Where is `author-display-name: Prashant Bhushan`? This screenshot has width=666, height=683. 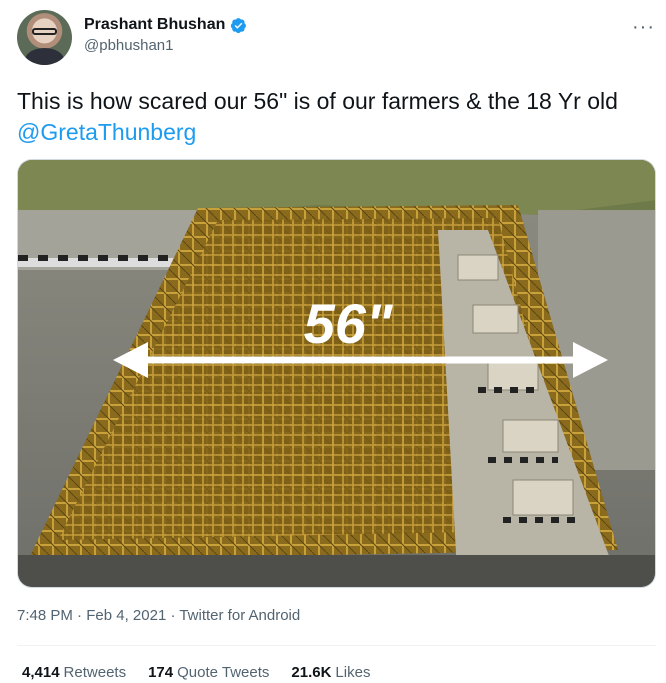 author-display-name: Prashant Bhushan is located at coordinates (154, 25).